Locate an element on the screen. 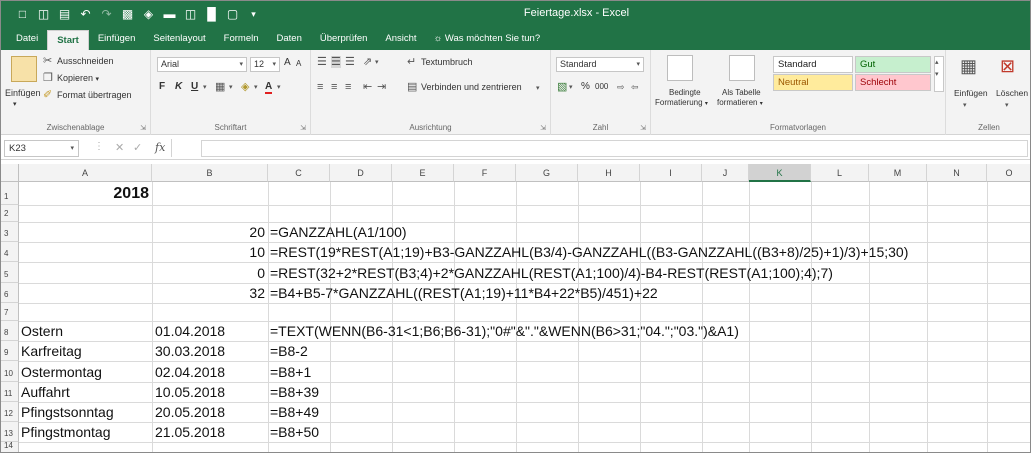  column-header-k: K is located at coordinates (780, 173).